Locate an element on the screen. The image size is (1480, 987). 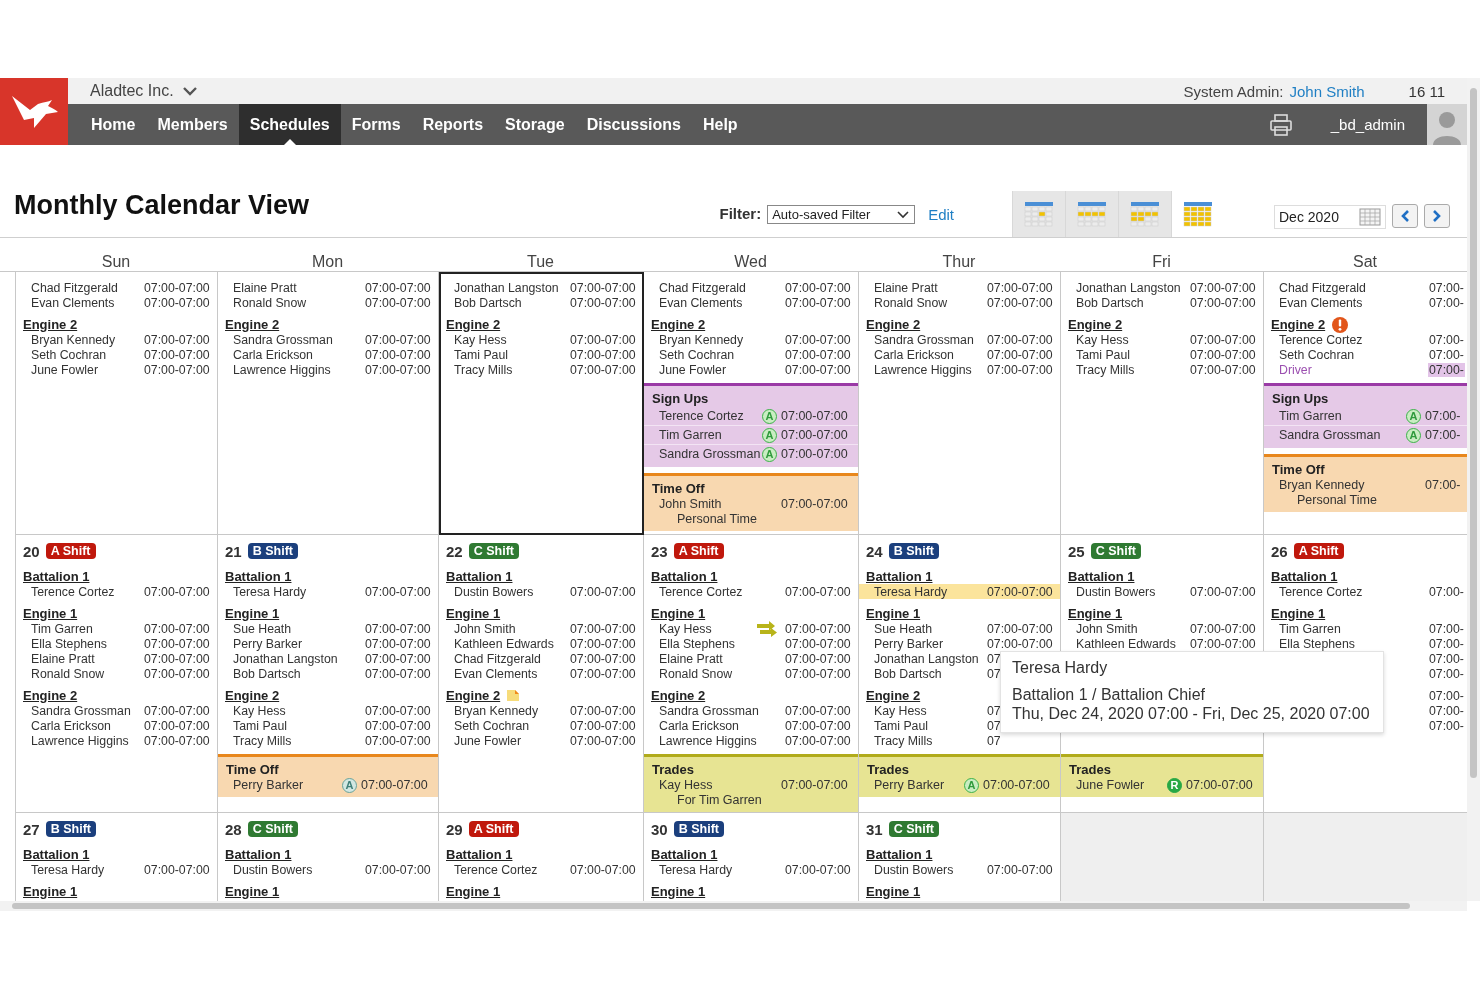
chevron-down-icon is located at coordinates (189, 91).